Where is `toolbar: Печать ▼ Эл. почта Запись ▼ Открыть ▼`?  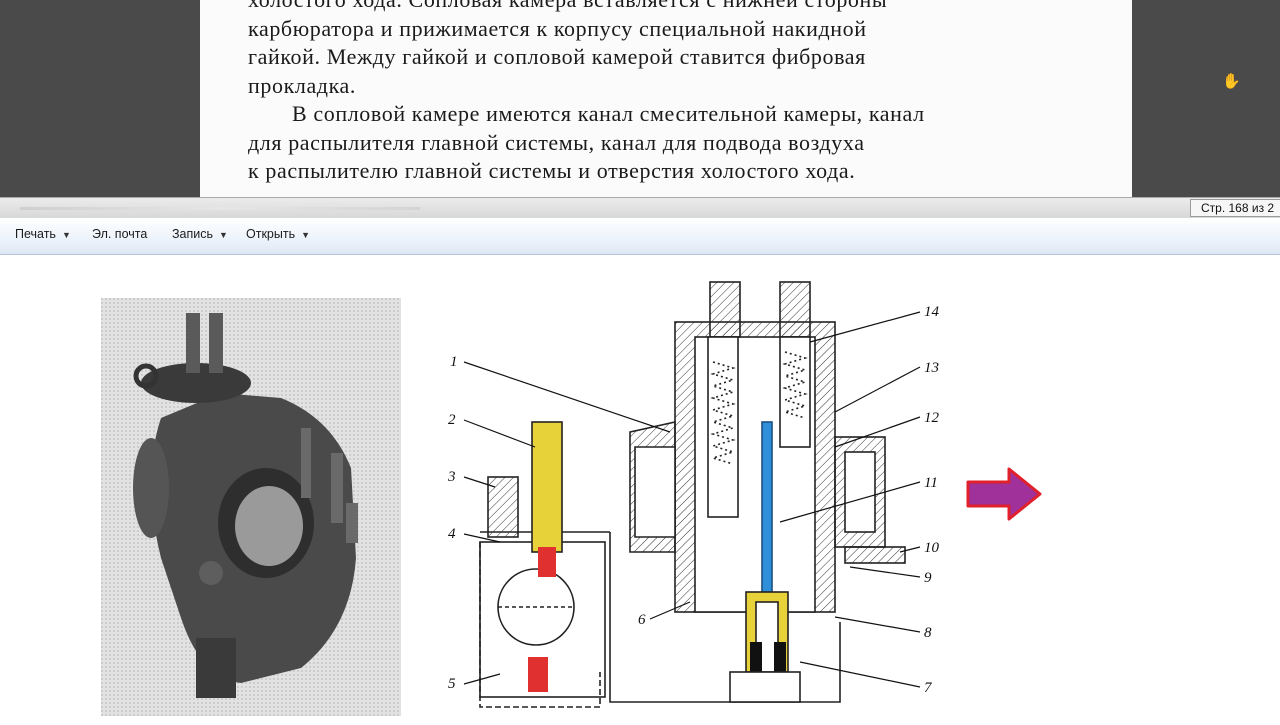 toolbar: Печать ▼ Эл. почта Запись ▼ Открыть ▼ is located at coordinates (640, 236).